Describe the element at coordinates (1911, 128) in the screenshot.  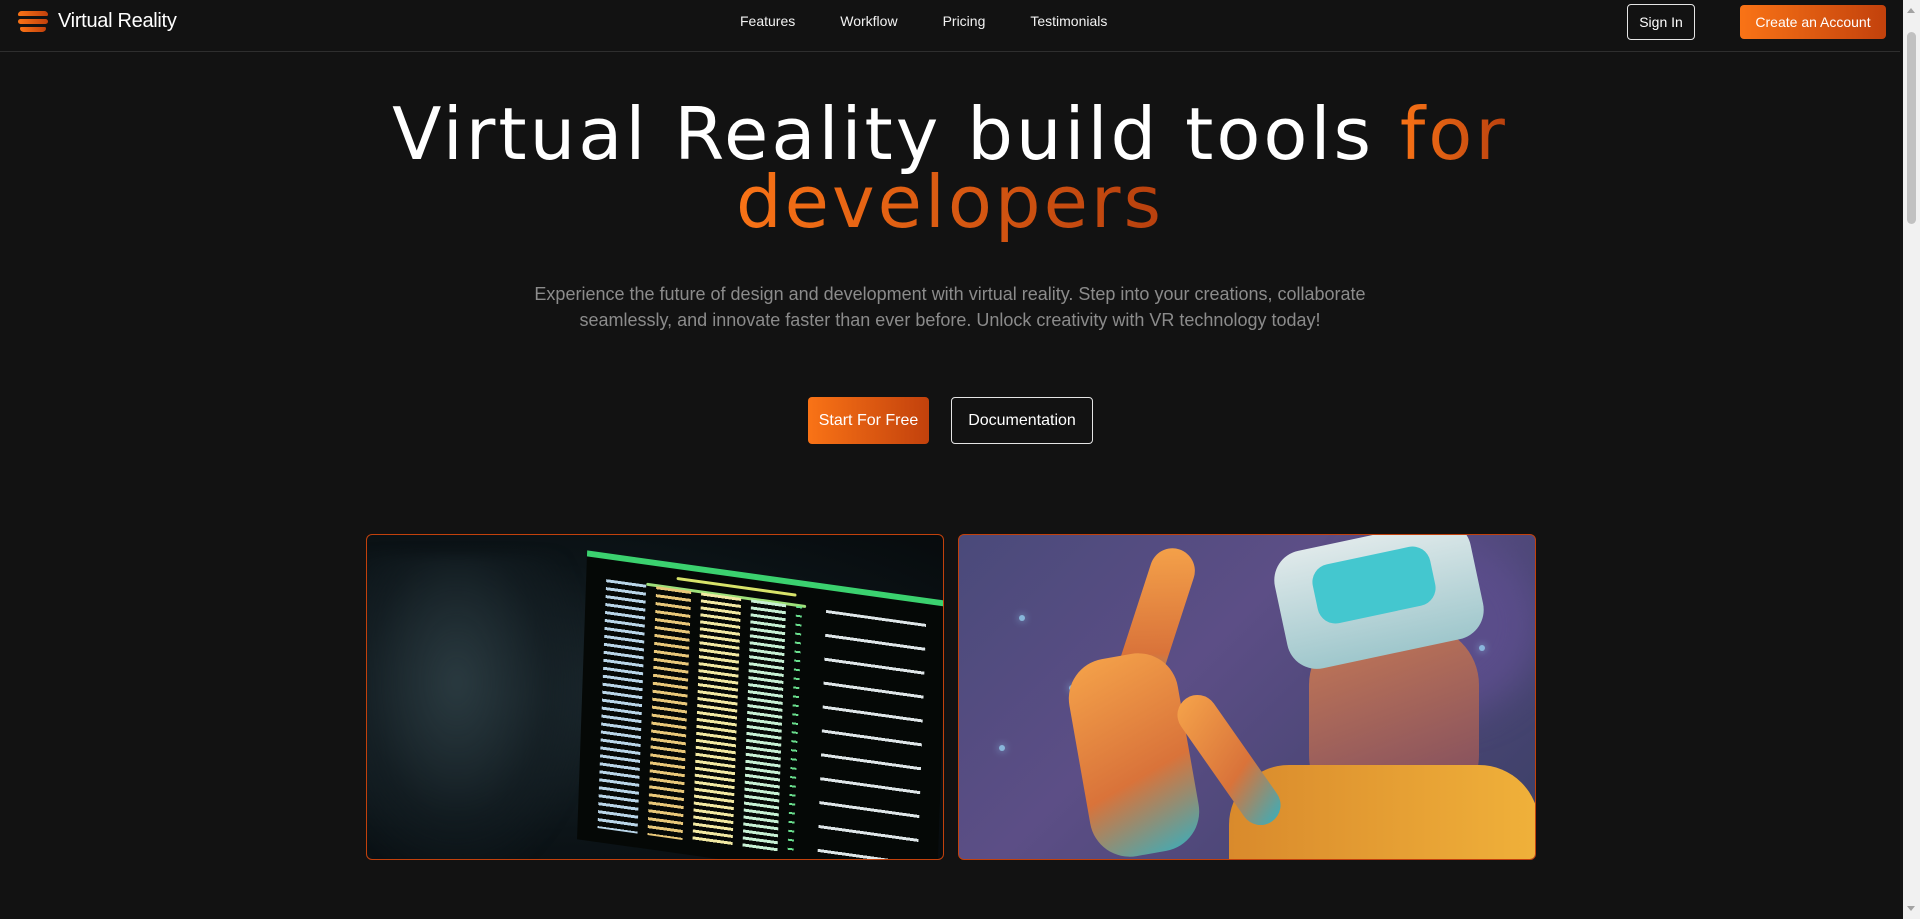
I see `scroll-thumb` at that location.